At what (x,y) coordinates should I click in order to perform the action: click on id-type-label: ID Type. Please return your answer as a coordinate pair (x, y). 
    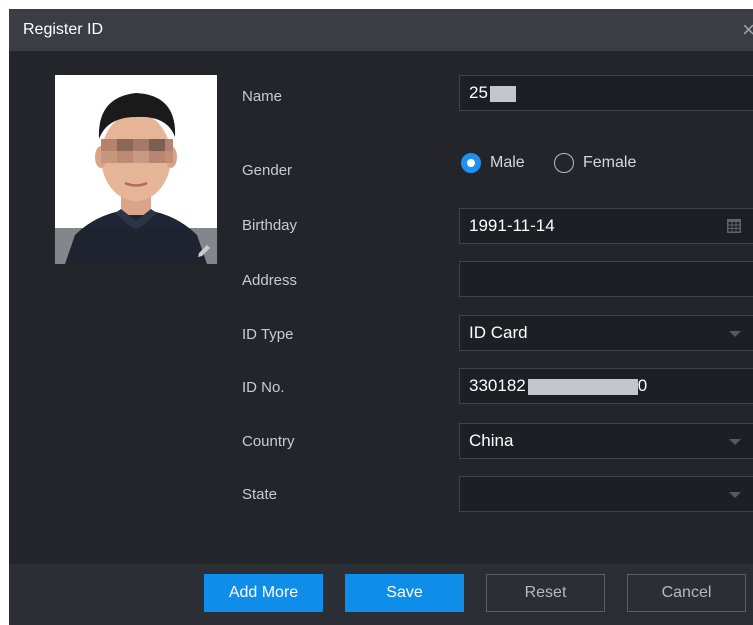
    Looking at the image, I should click on (268, 334).